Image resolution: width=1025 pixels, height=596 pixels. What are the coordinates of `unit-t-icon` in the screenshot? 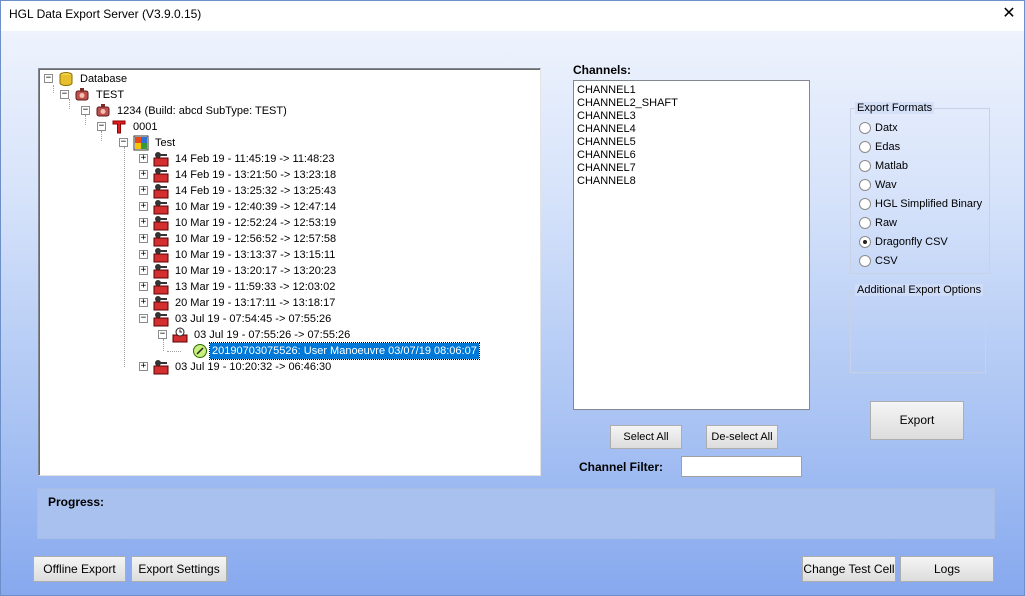 It's located at (119, 127).